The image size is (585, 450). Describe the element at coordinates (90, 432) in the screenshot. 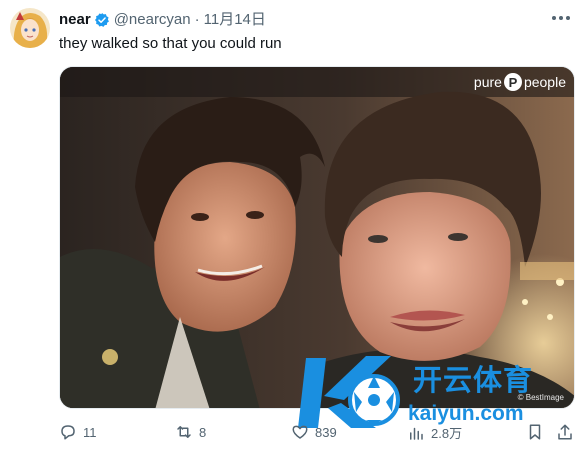

I see `reply-count: 11` at that location.